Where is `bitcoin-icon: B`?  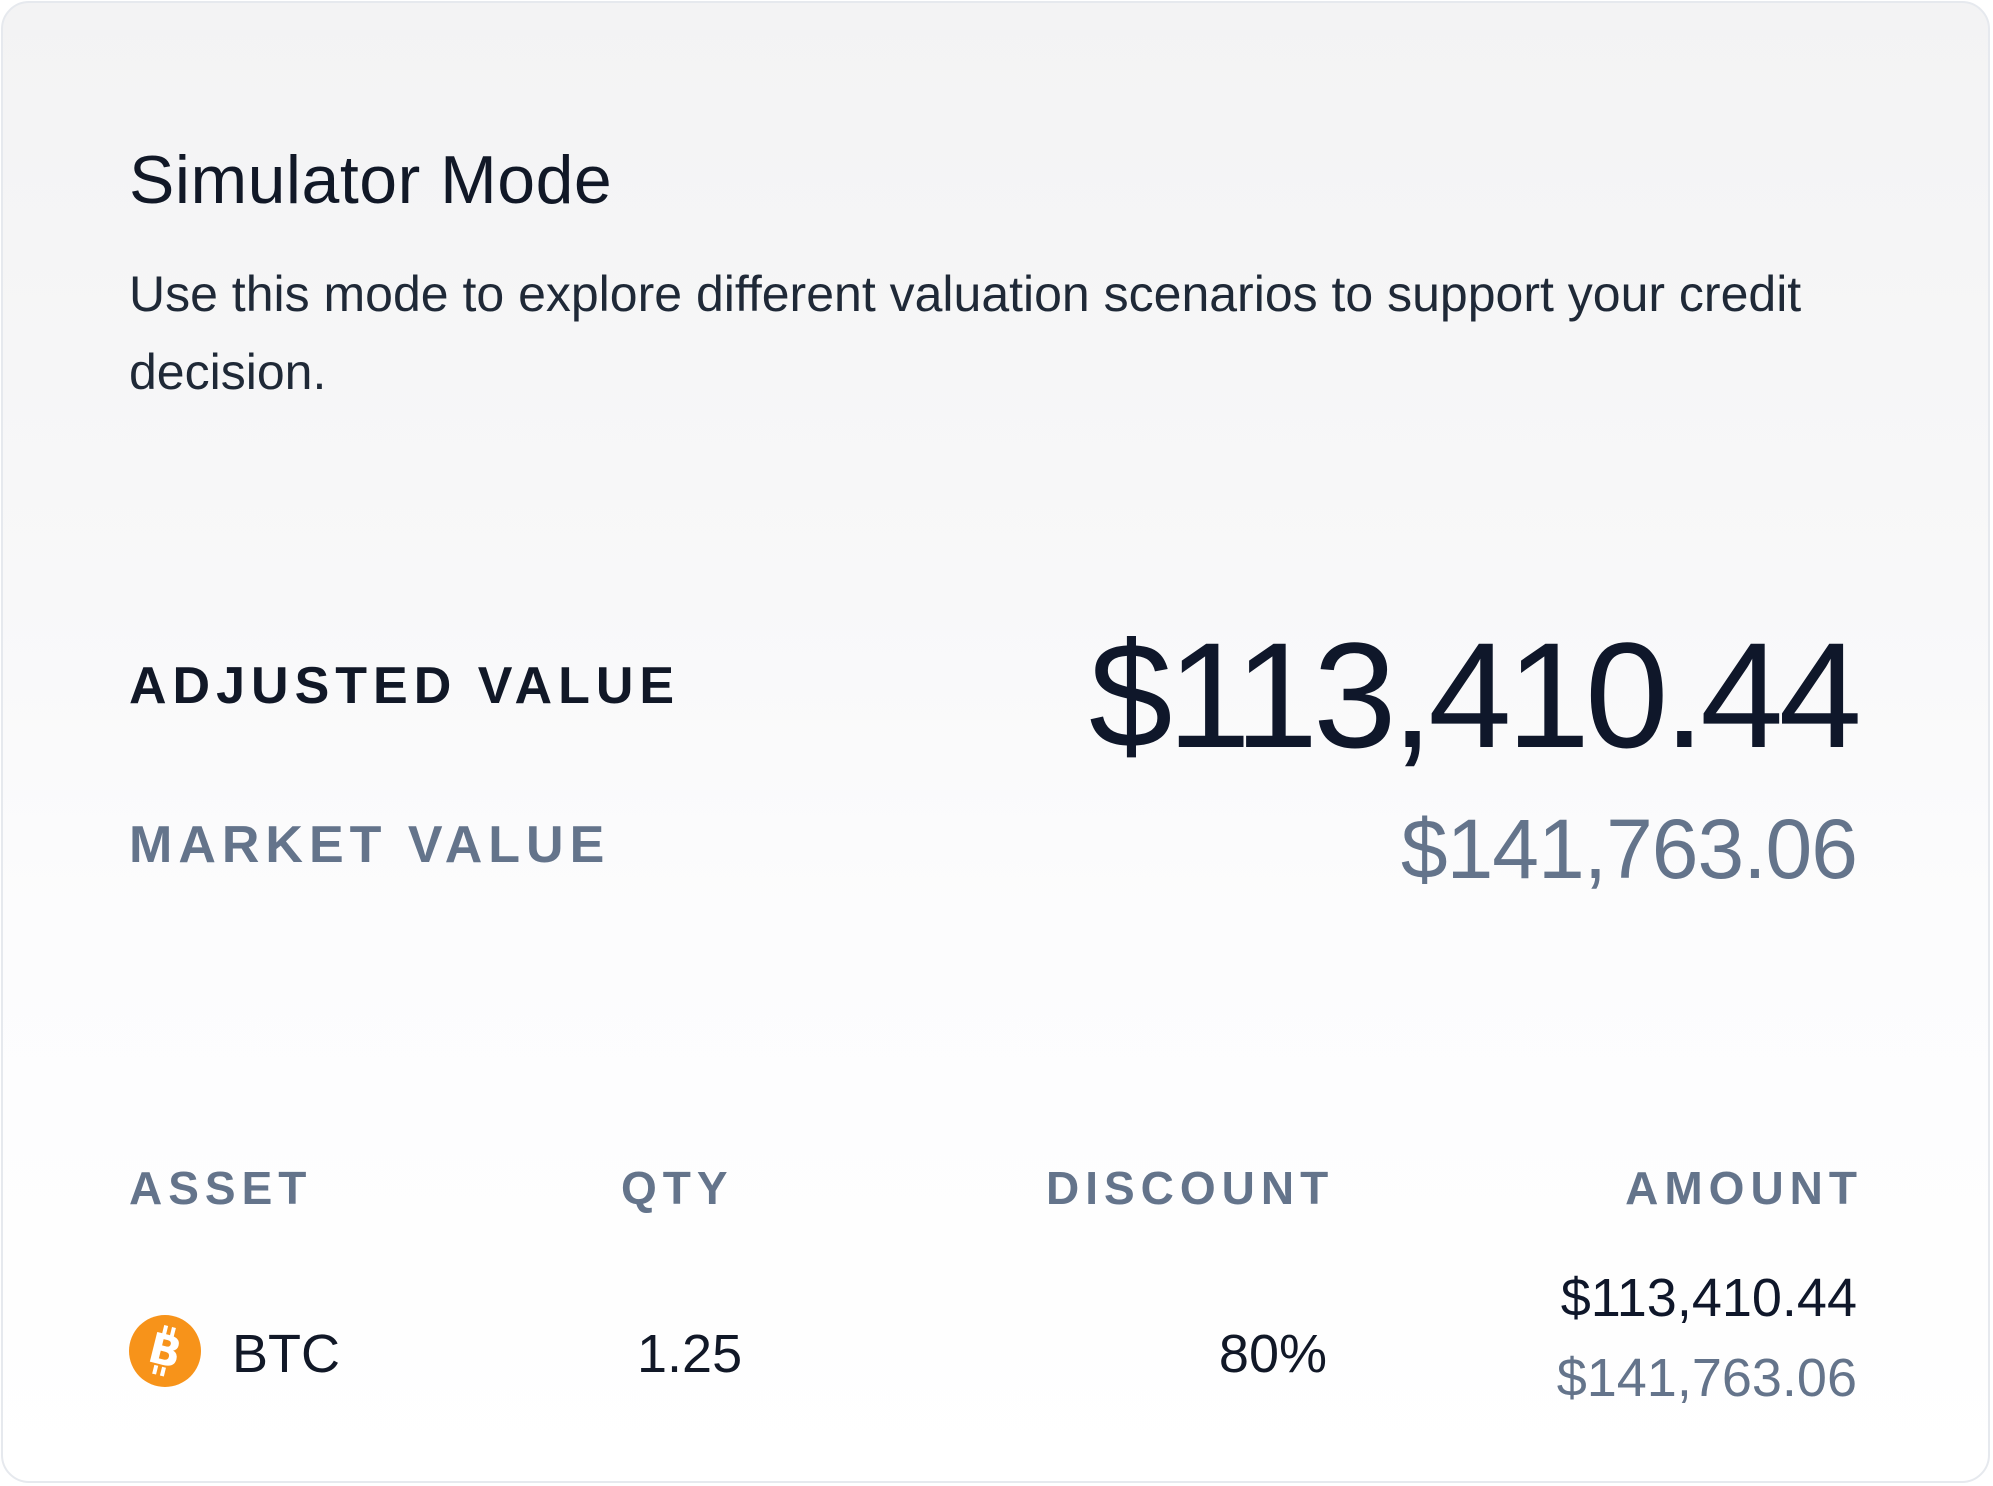 bitcoin-icon: B is located at coordinates (165, 1351).